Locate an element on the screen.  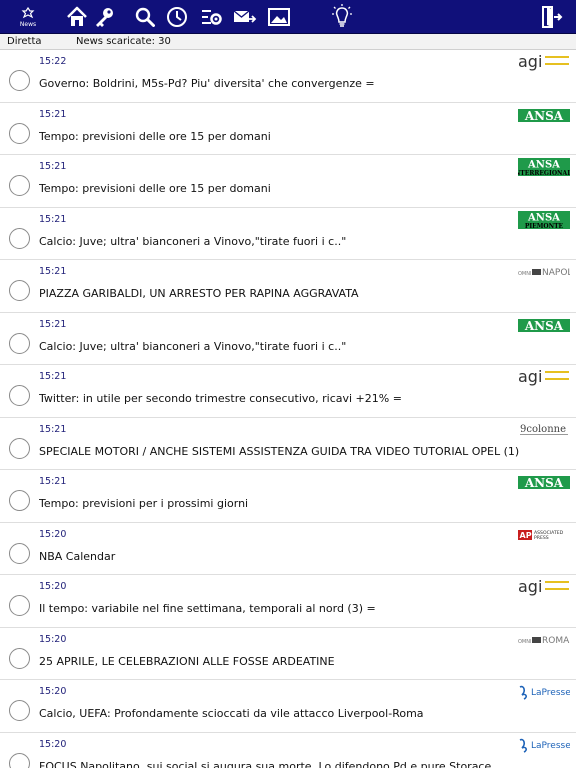
source-logo: OMNI ROMA is located at coordinates (544, 640).